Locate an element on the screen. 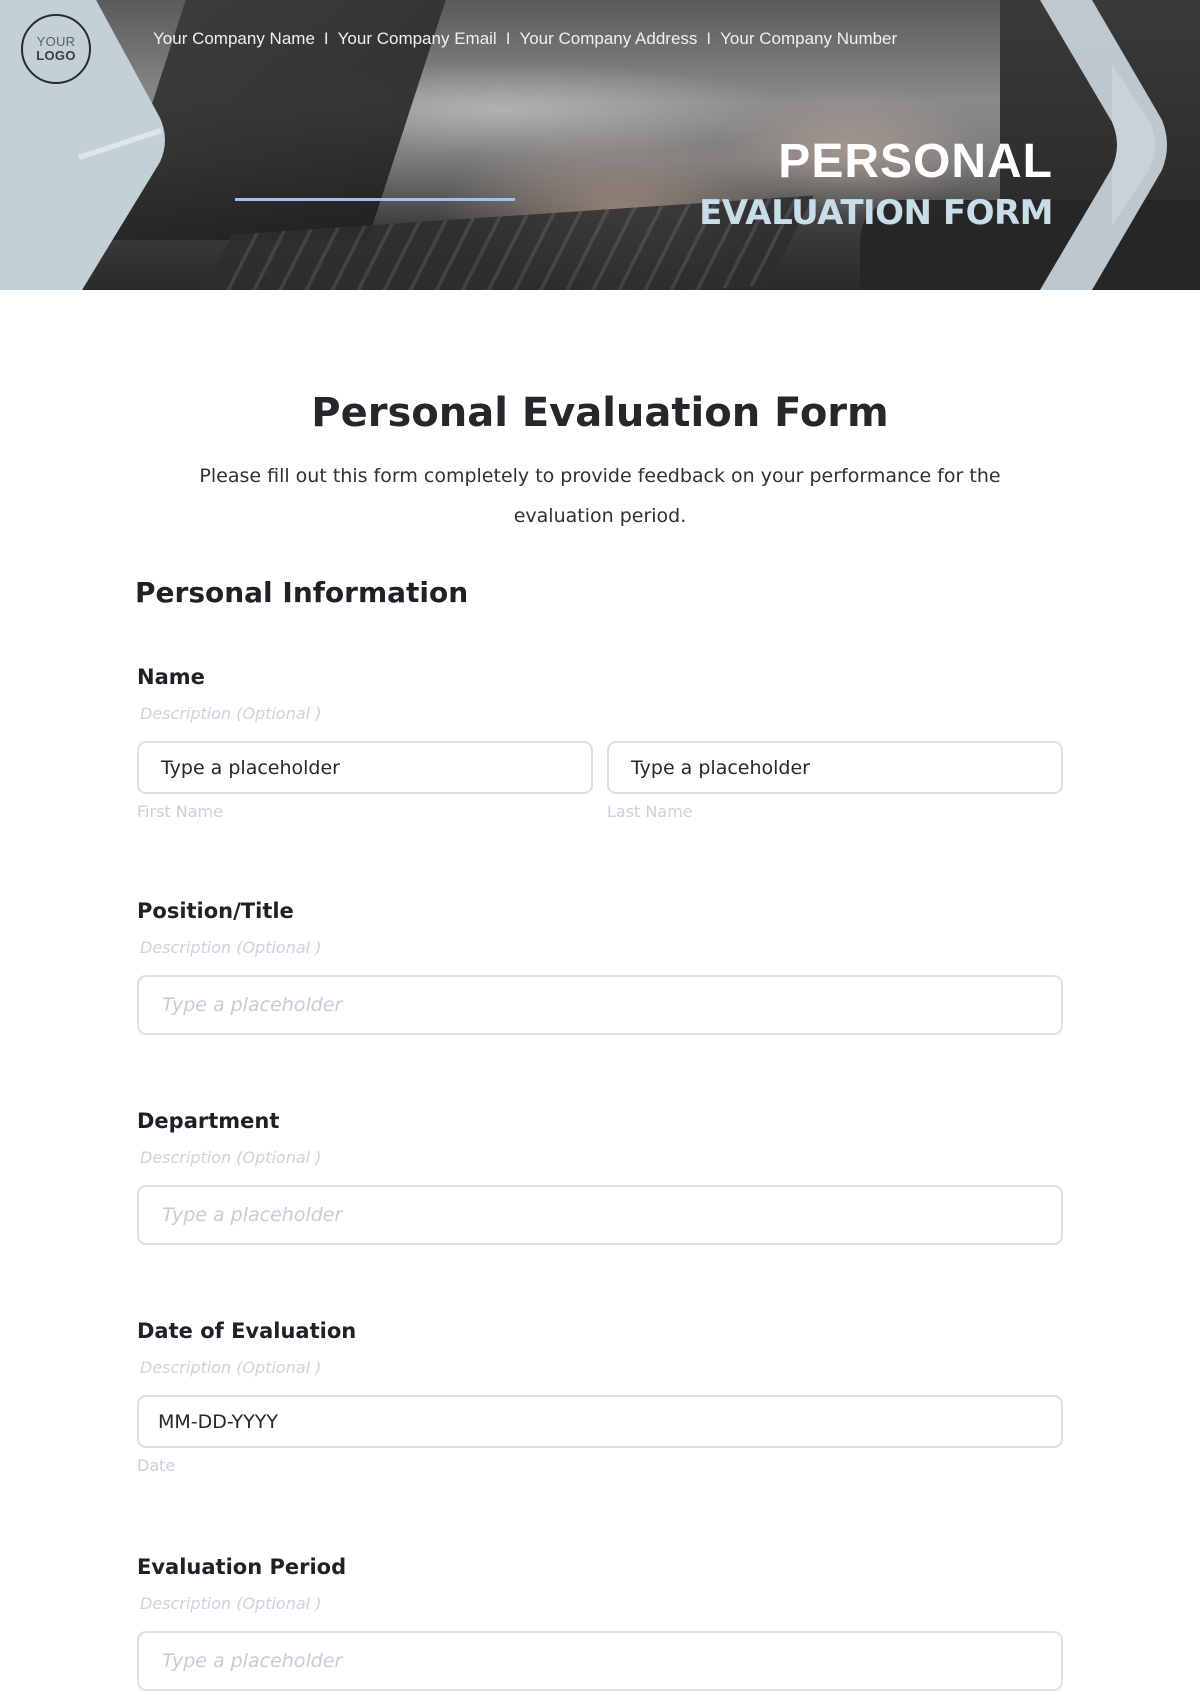  evaluation-period-input-row: Type a placeholder is located at coordinates (600, 1661).